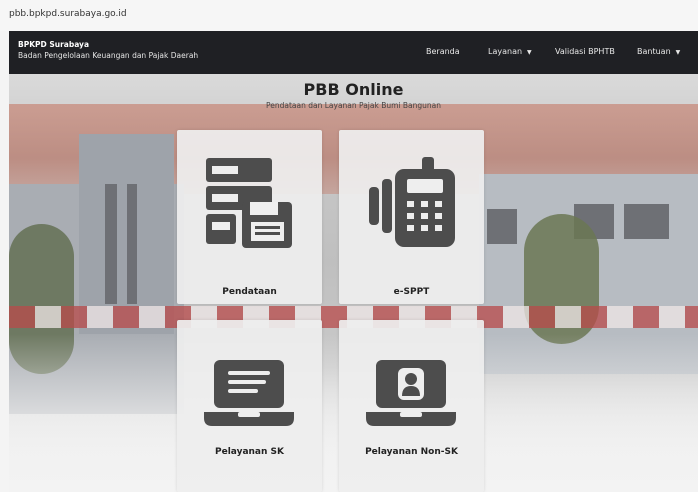  I want to click on nav-bantuan: Bantuan ▼, so click(658, 51).